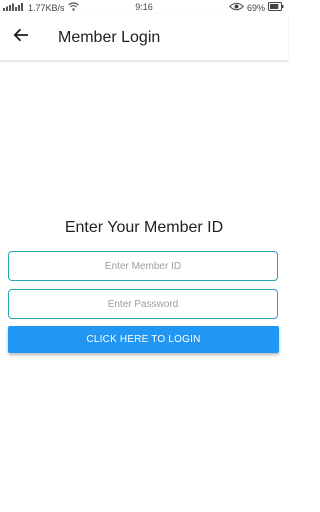  I want to click on status-bar: 1.77KB/s 9:16 69%, so click(144, 7).